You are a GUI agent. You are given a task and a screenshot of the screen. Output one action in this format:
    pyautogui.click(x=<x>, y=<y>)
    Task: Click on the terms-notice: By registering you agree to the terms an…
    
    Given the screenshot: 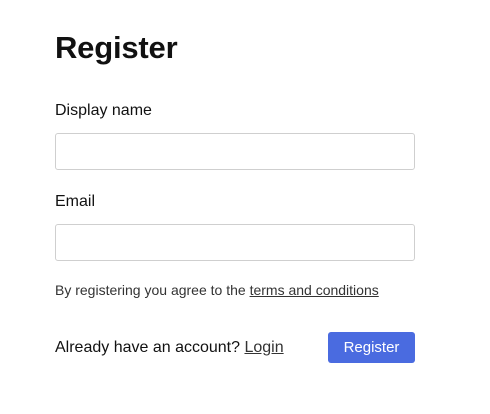 What is the action you would take?
    pyautogui.click(x=235, y=290)
    